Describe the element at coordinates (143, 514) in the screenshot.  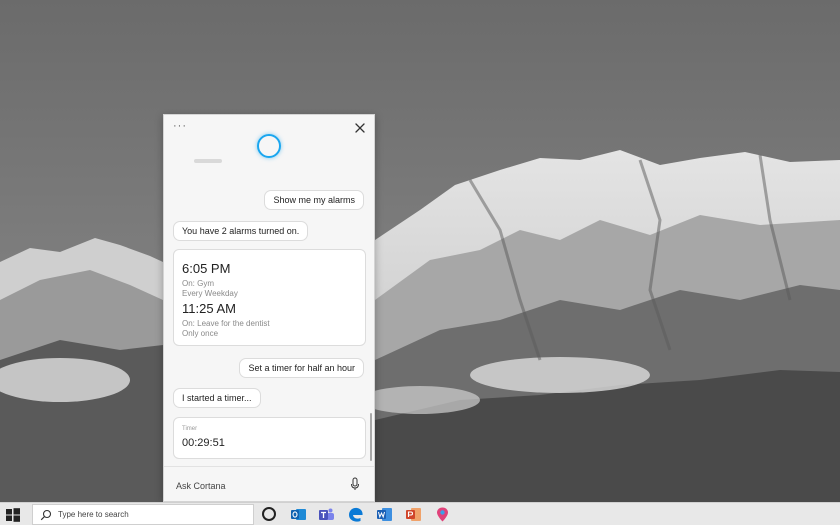
I see `taskbar-search-box: Type here to search` at that location.